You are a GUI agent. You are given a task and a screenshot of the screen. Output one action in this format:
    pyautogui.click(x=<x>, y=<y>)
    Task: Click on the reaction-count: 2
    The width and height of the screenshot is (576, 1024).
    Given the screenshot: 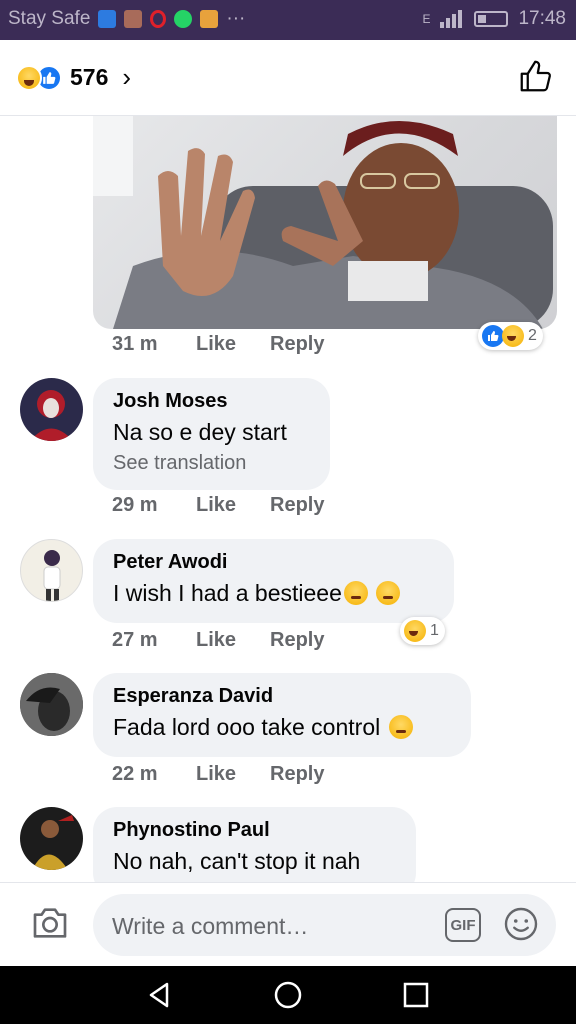 What is the action you would take?
    pyautogui.click(x=532, y=335)
    